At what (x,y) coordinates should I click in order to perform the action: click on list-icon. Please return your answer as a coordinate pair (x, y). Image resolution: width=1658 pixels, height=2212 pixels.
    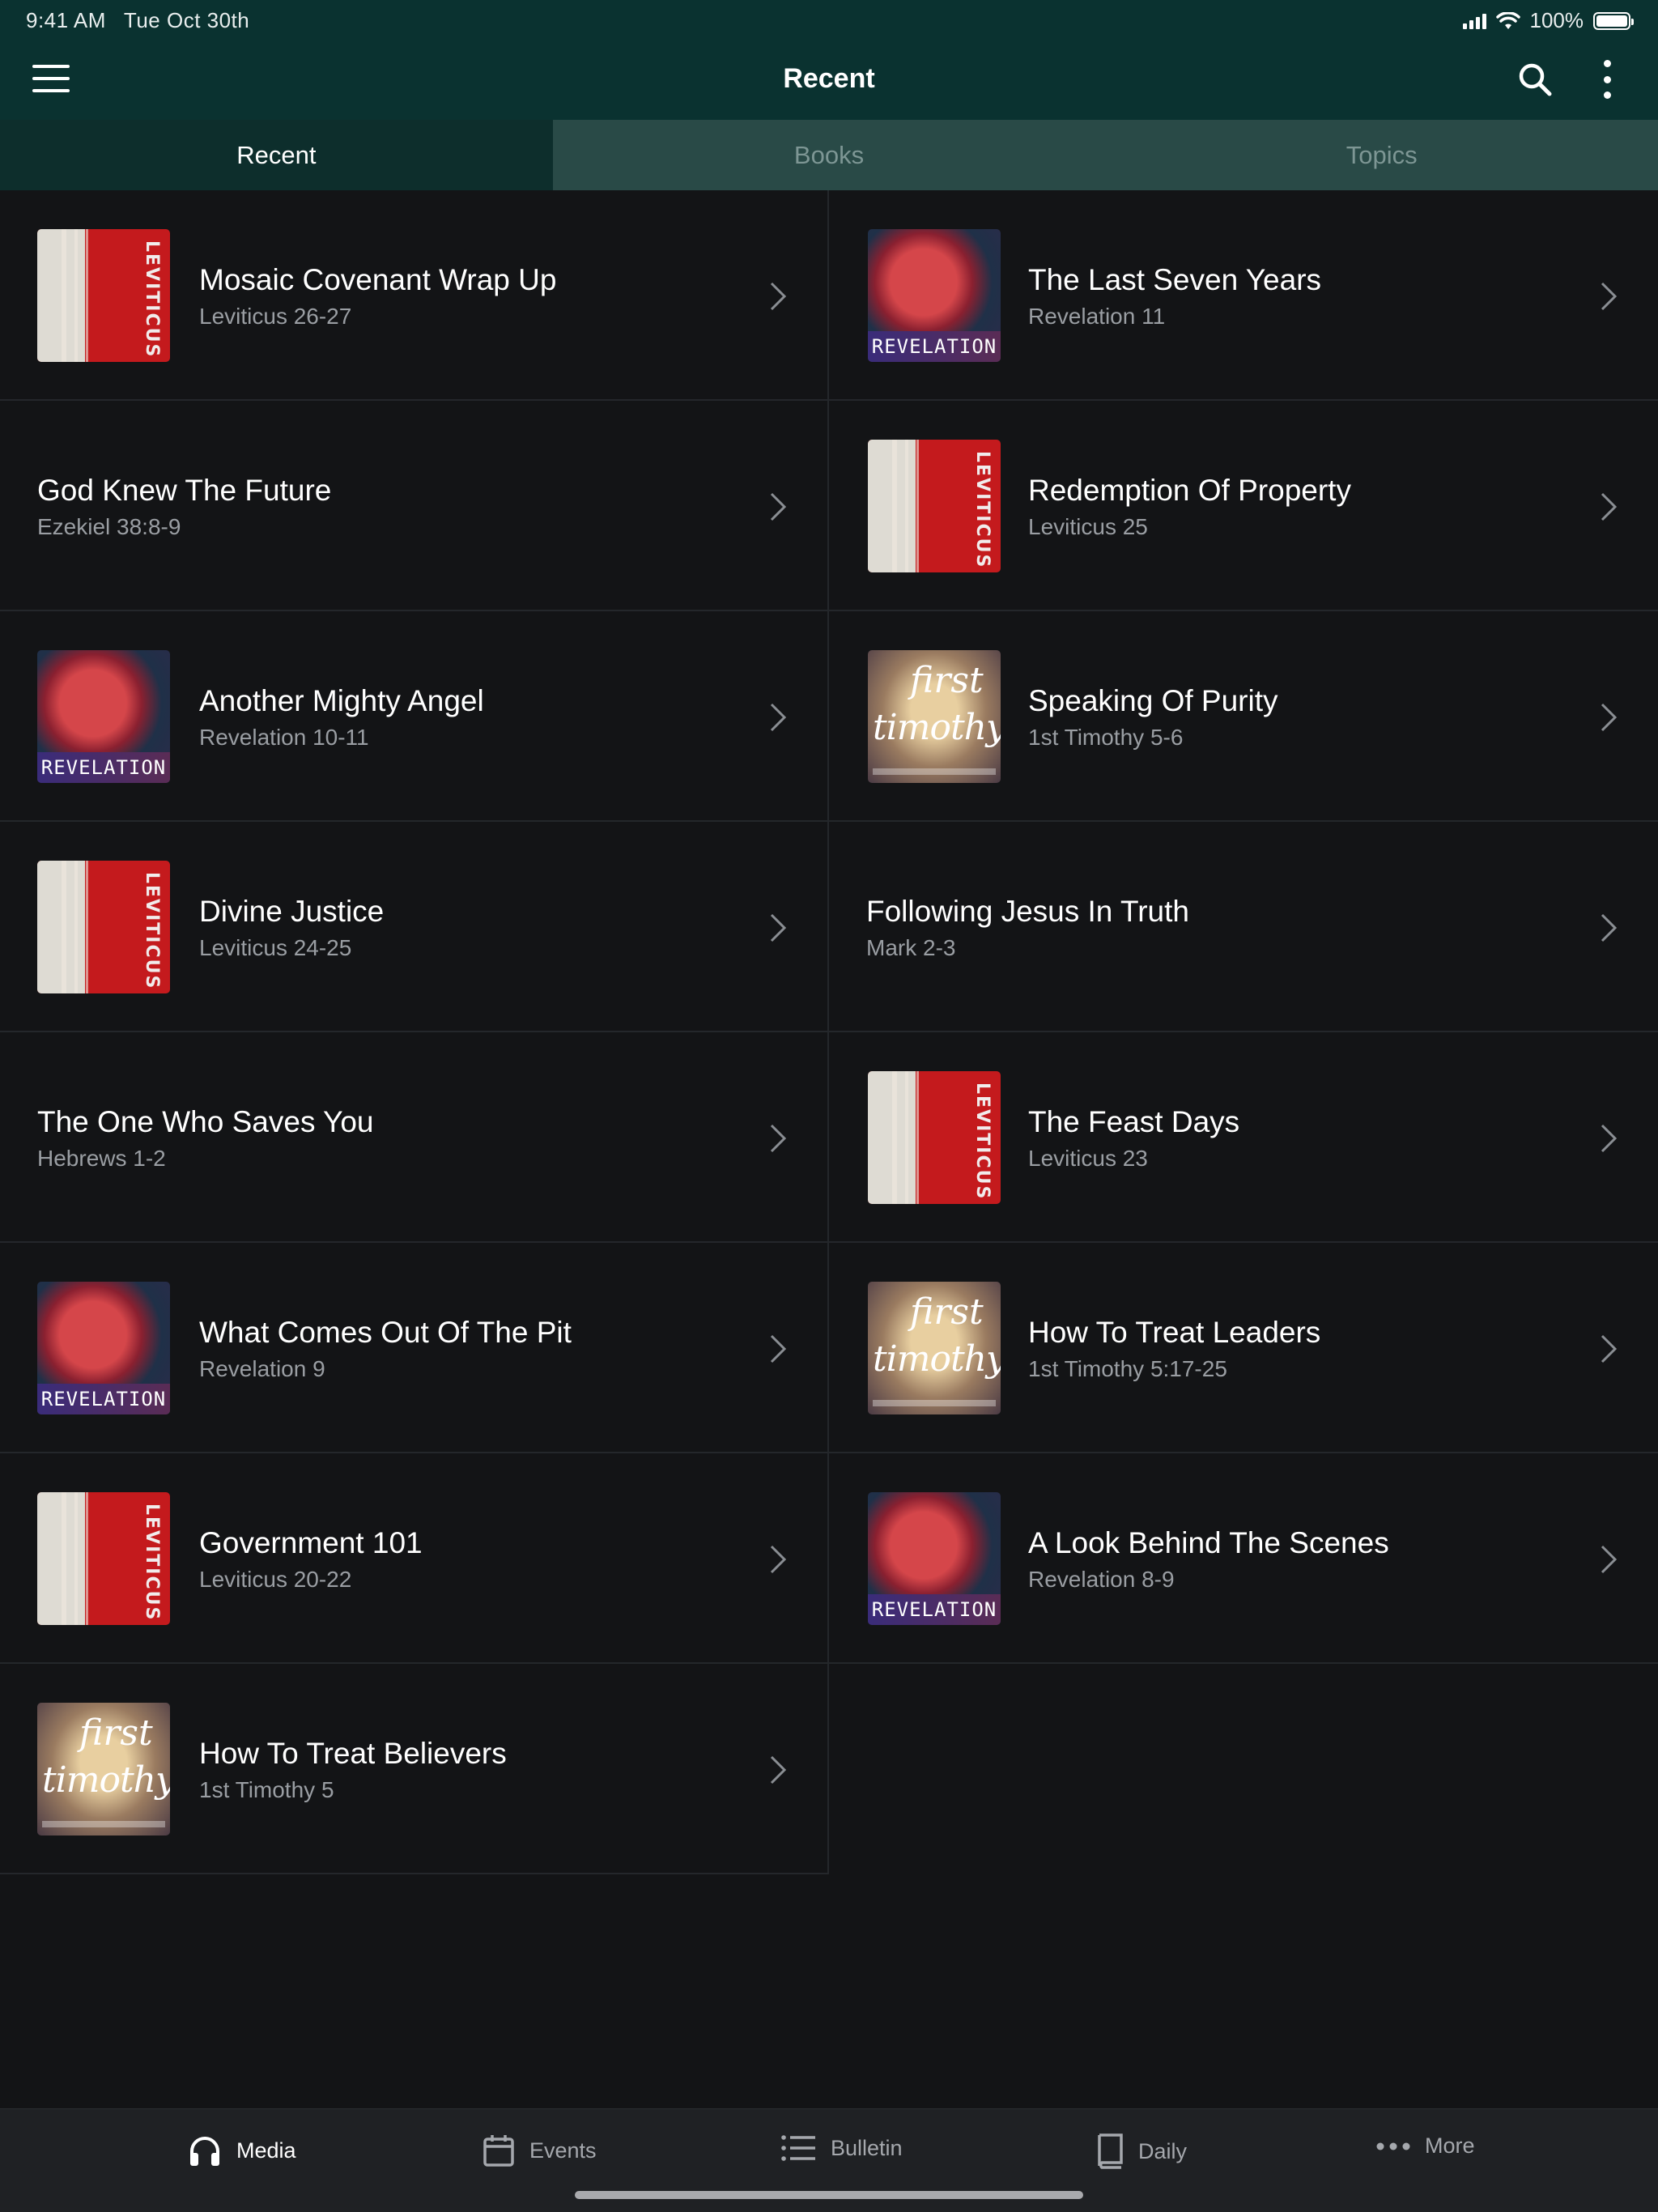
    Looking at the image, I should click on (798, 2148).